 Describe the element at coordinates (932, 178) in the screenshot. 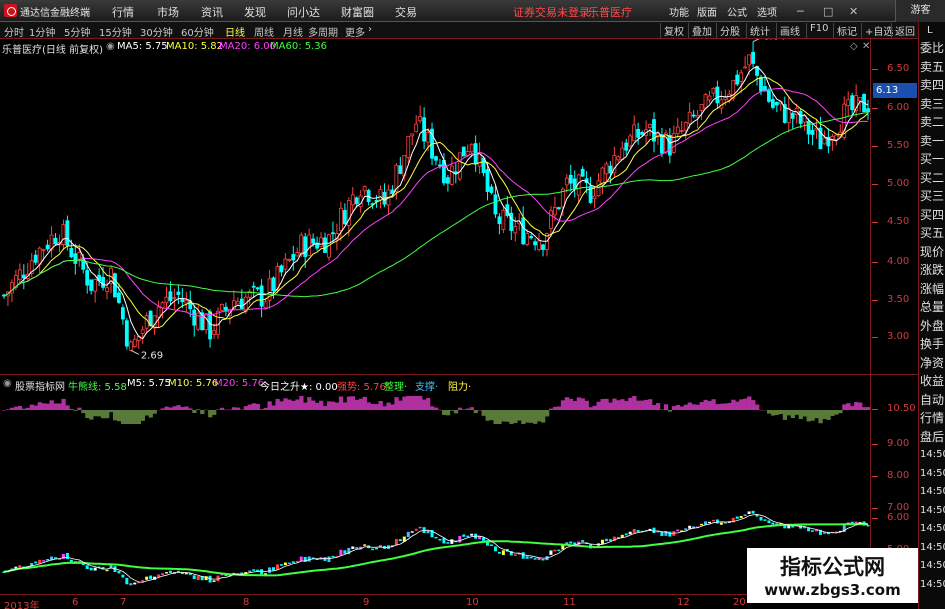

I see `side-panel-item: 买二` at that location.